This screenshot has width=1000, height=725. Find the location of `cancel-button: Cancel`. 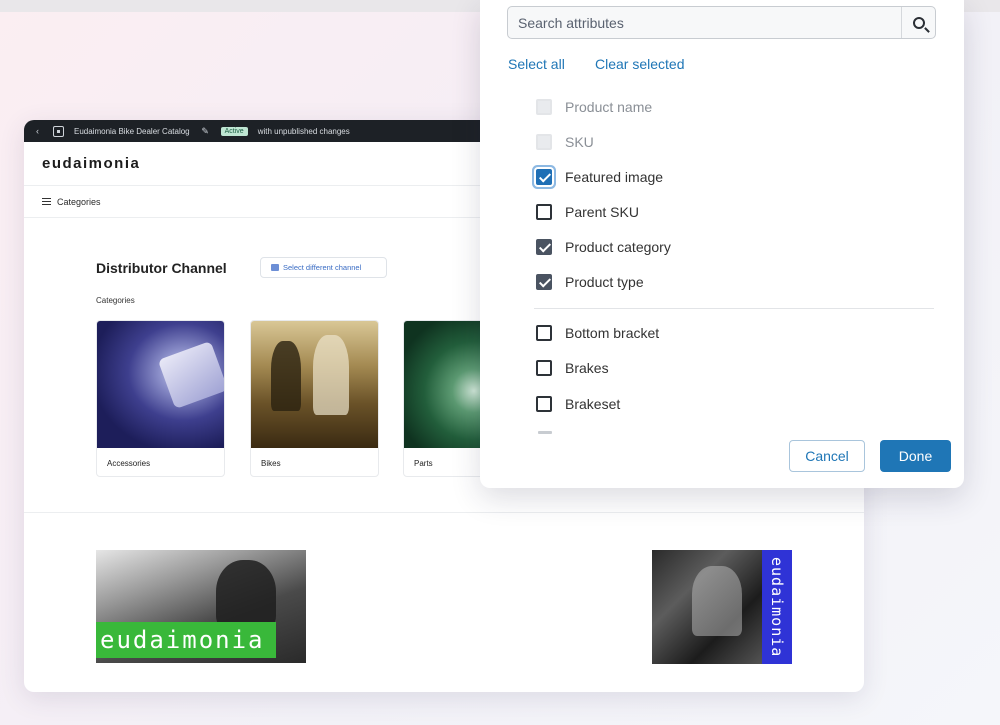

cancel-button: Cancel is located at coordinates (827, 456).